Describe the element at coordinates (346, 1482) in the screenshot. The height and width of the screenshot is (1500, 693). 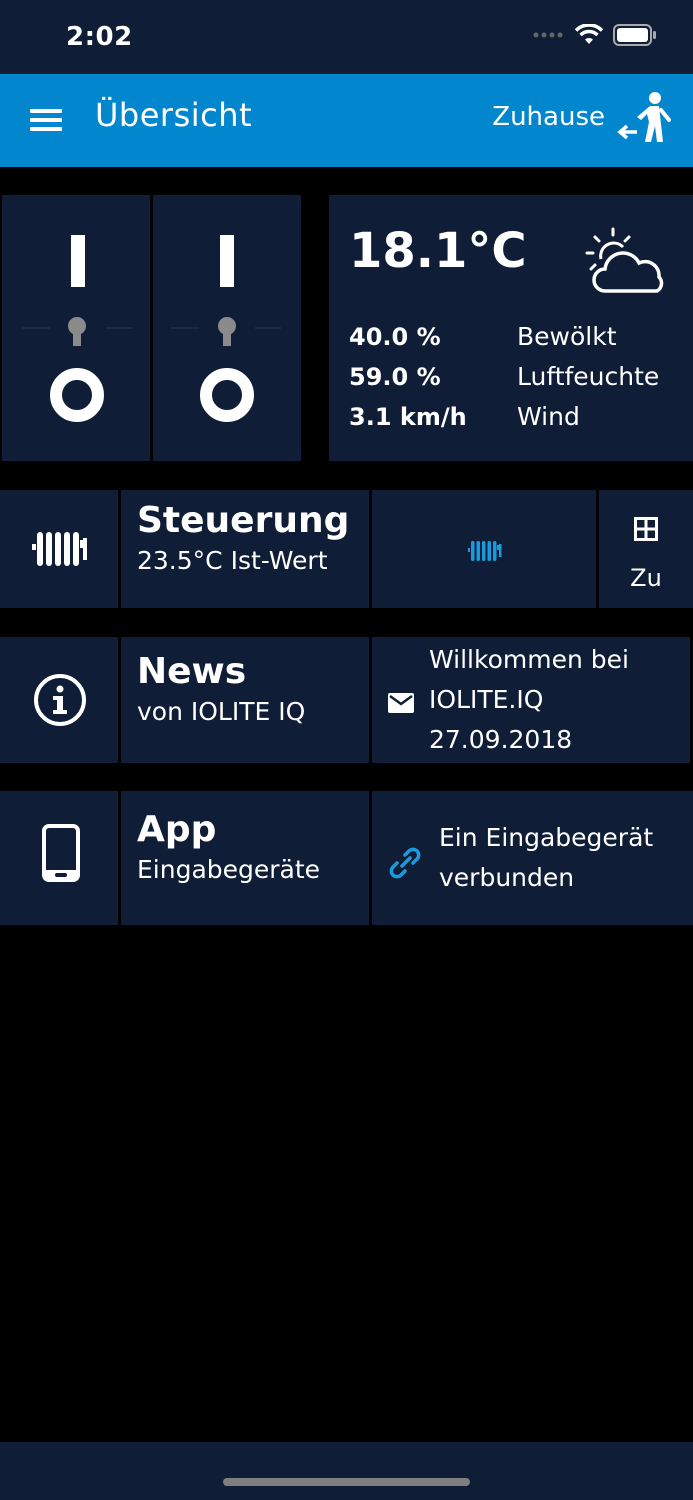
I see `home-indicator` at that location.